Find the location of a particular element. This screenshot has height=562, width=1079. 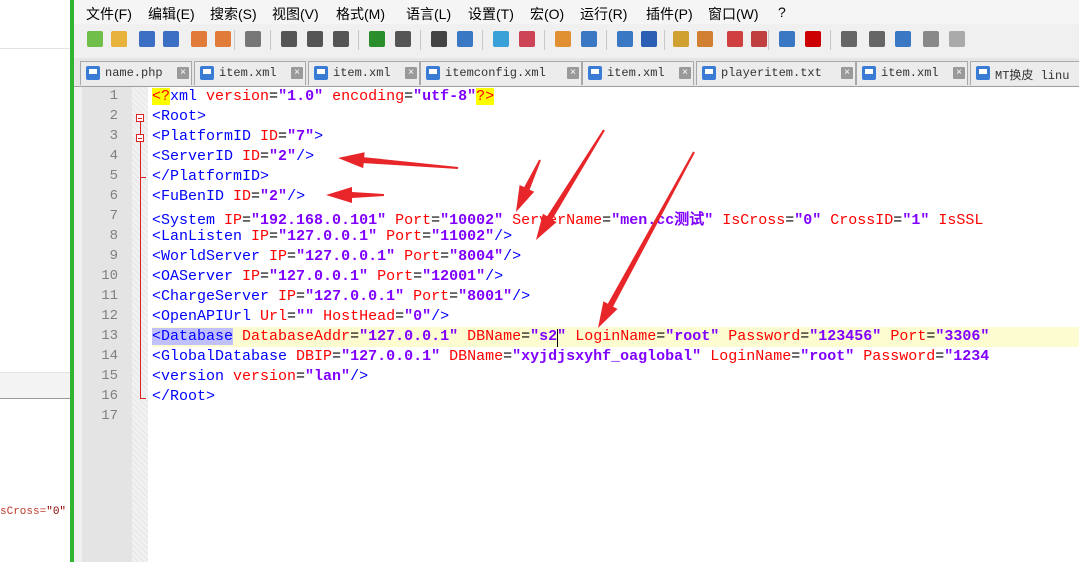

saved-file-icon is located at coordinates (595, 73).